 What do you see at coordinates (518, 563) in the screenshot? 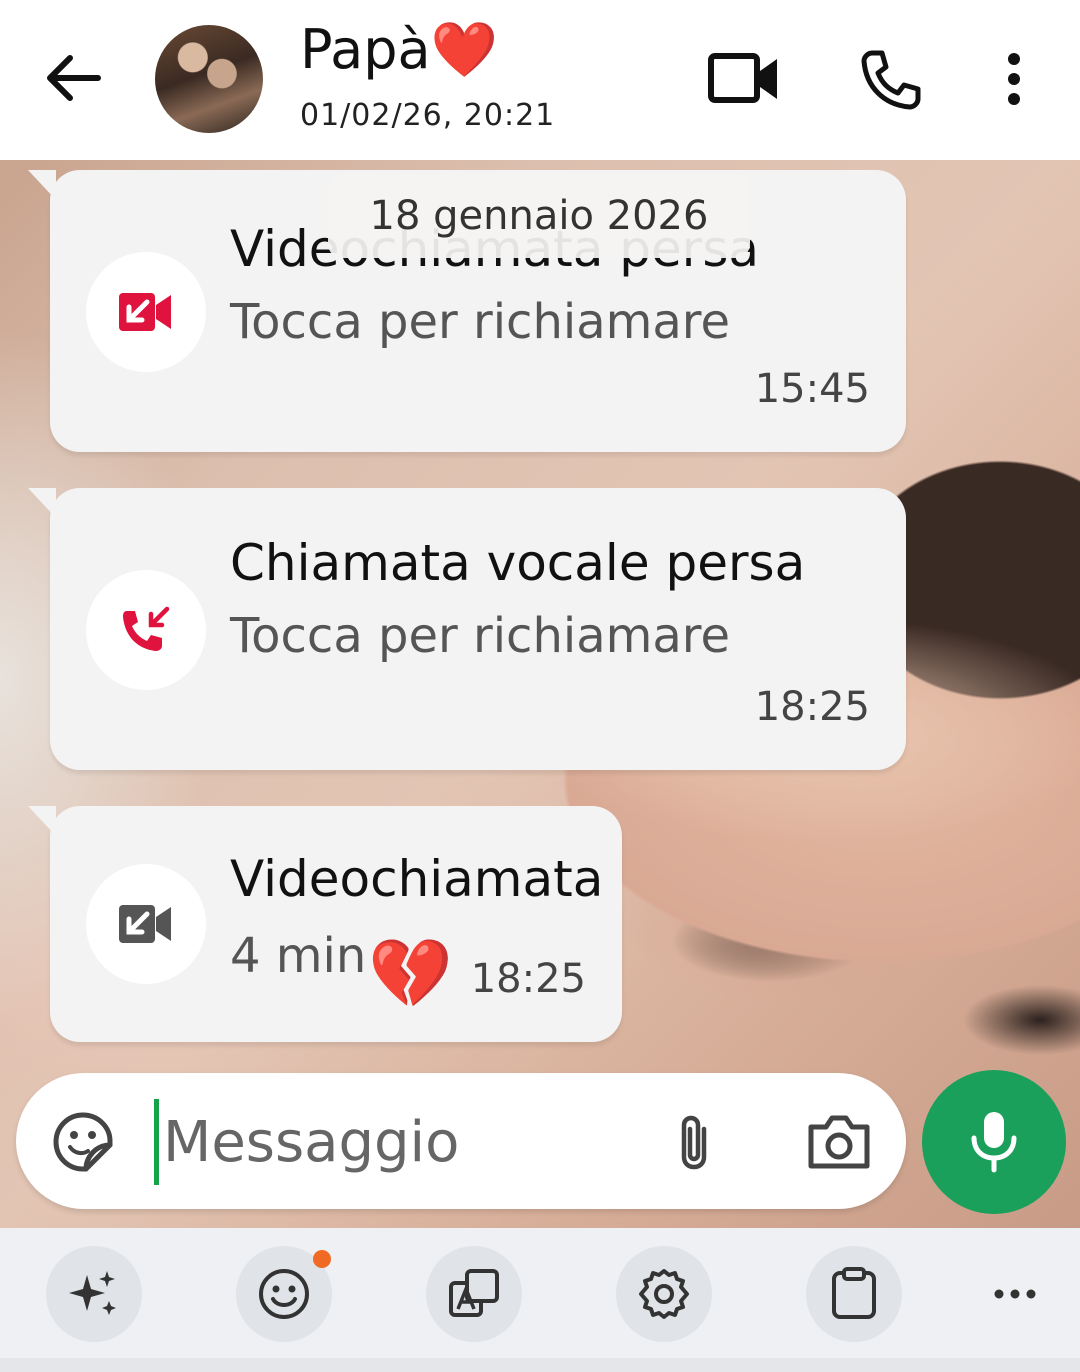
I see `call-title: Chiamata vocale persa` at bounding box center [518, 563].